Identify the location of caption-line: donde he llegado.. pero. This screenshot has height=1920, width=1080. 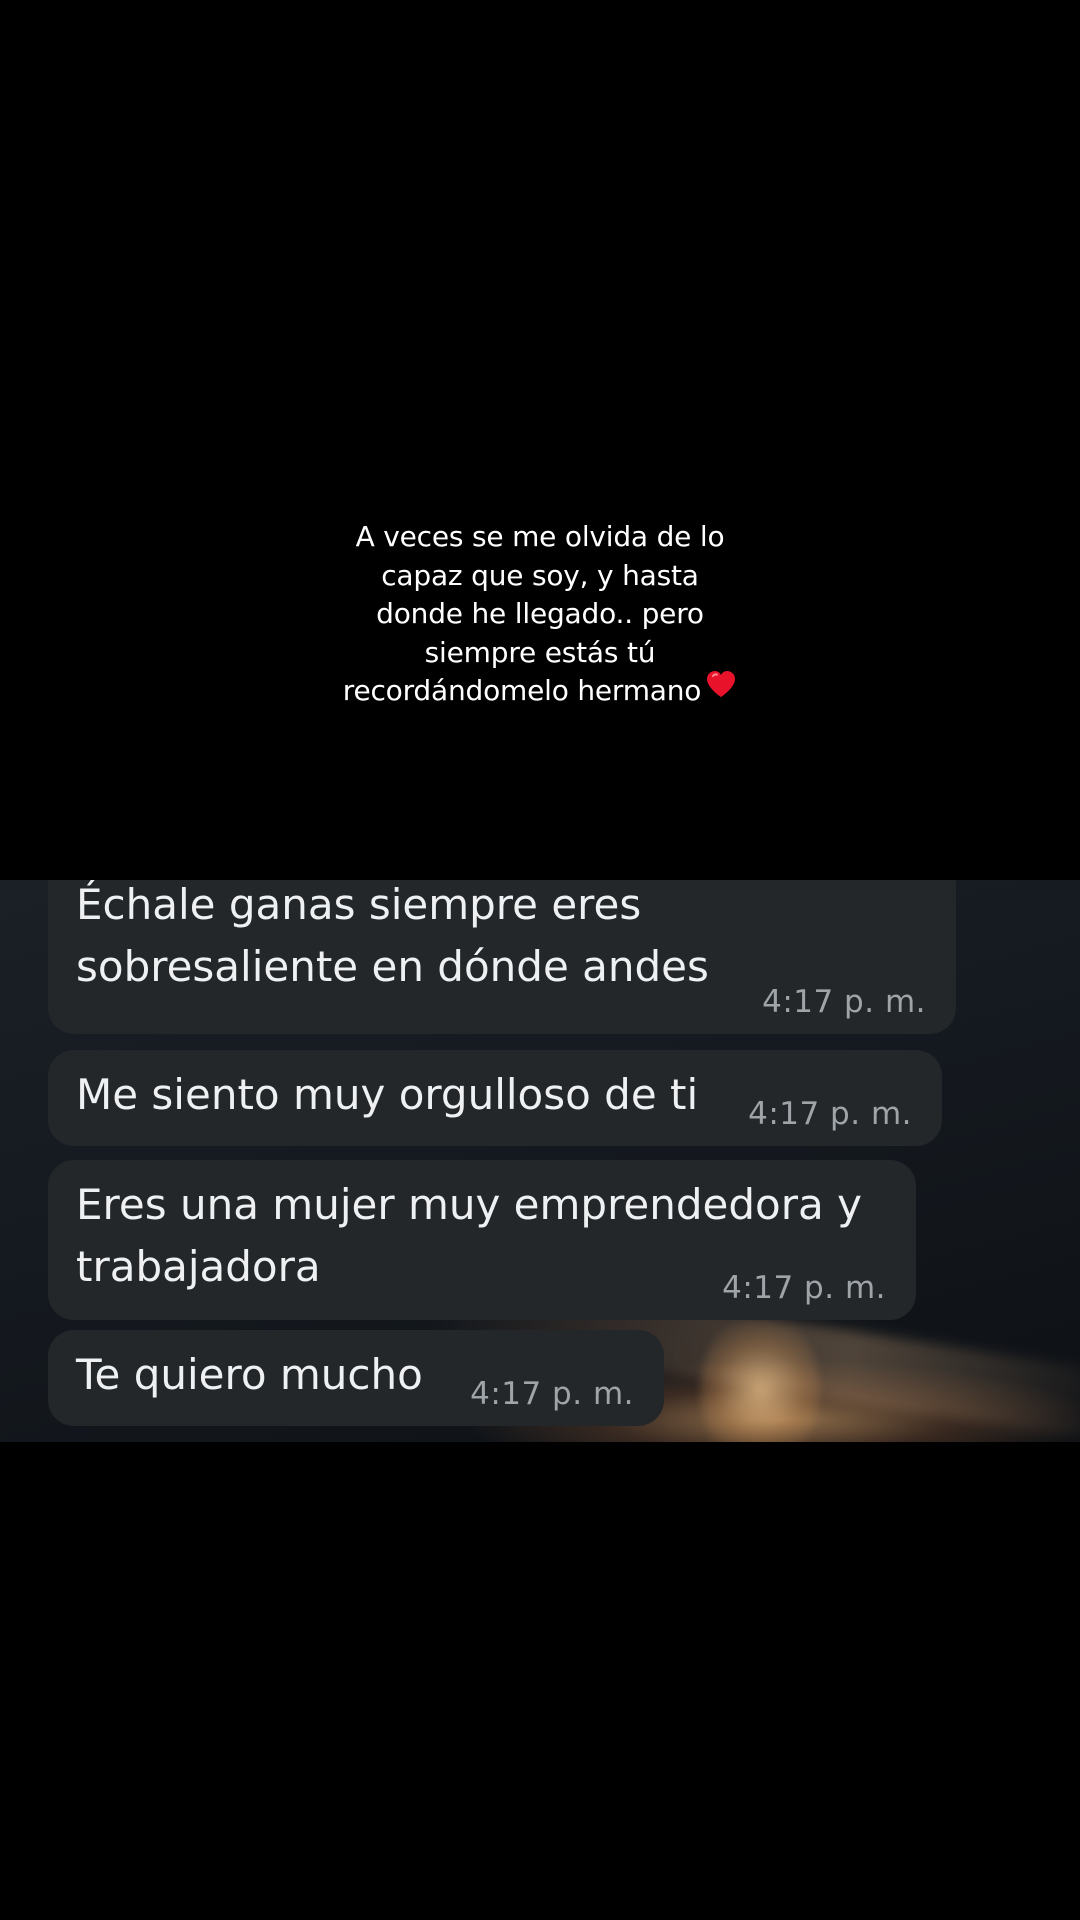
(540, 613).